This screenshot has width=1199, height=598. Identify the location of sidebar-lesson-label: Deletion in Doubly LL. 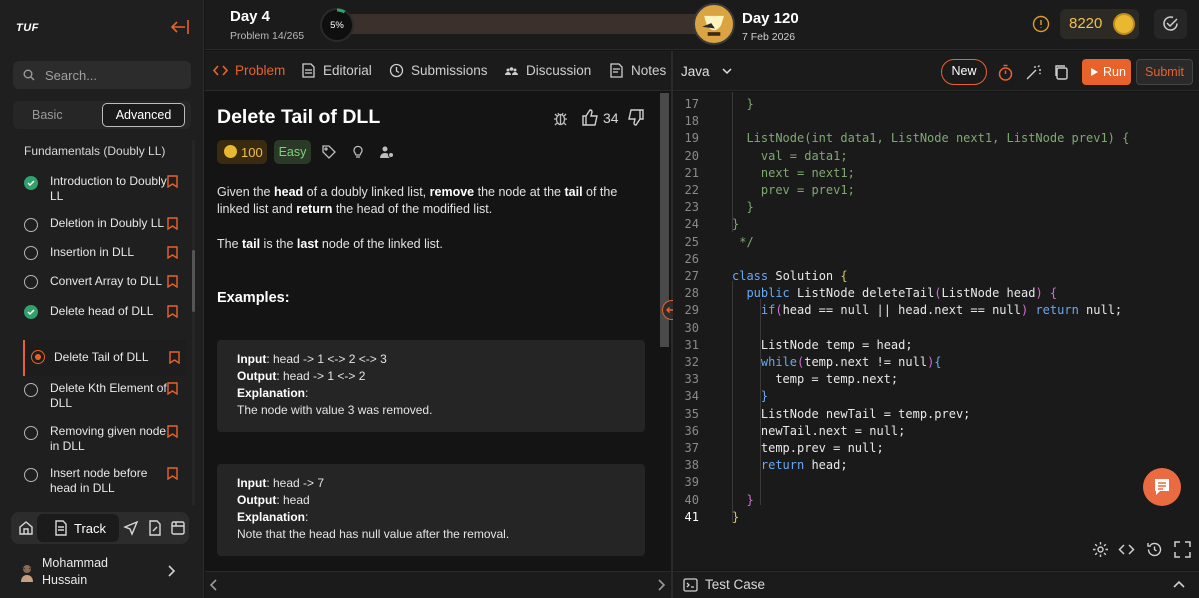
(107, 223).